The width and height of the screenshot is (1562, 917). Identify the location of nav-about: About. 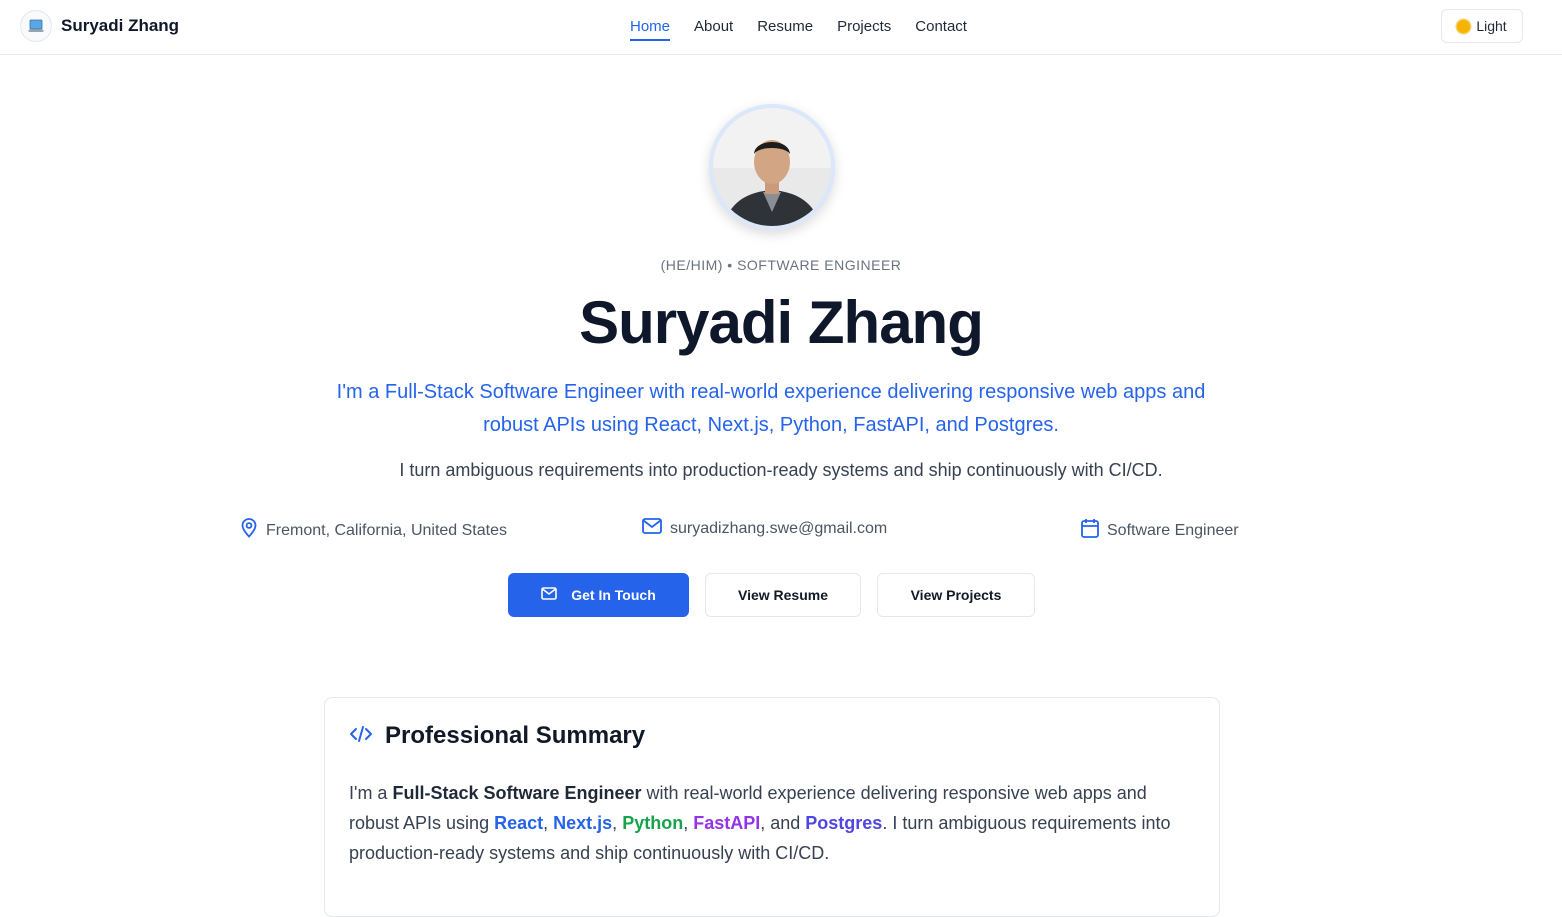
(713, 29).